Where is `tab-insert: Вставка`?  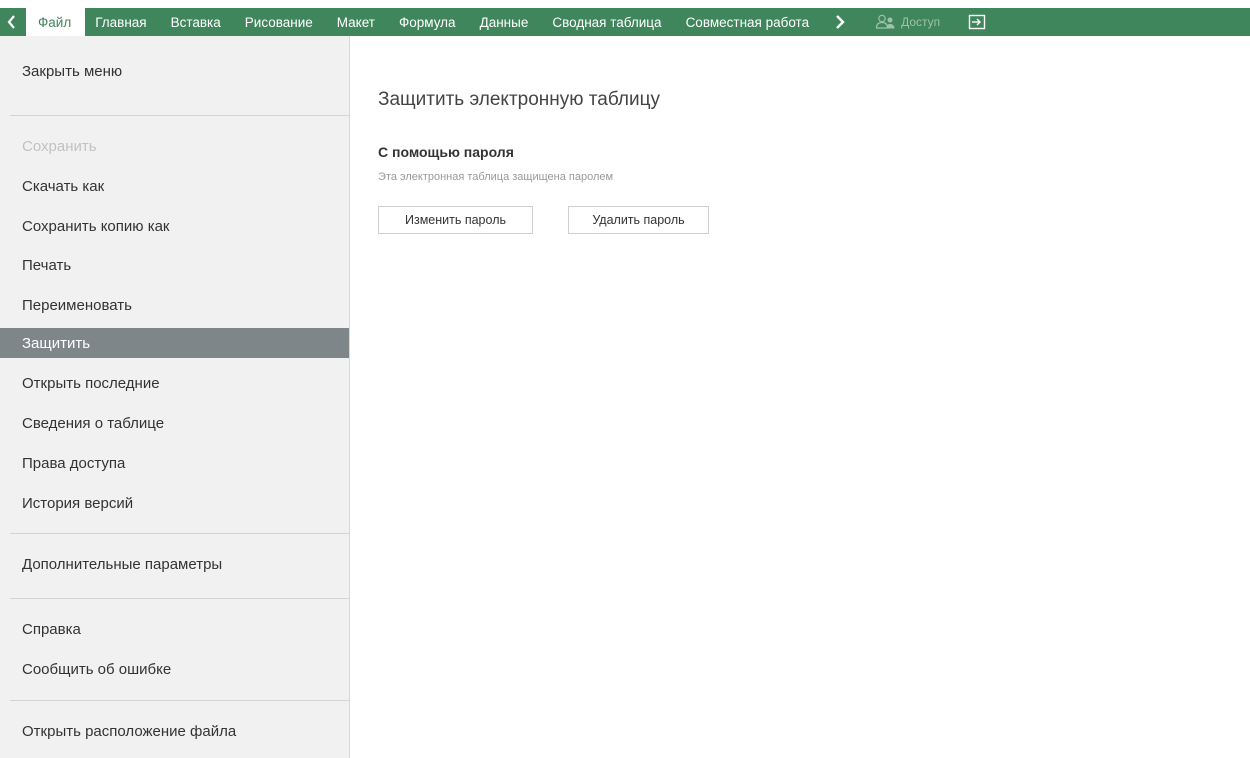
tab-insert: Вставка is located at coordinates (196, 22).